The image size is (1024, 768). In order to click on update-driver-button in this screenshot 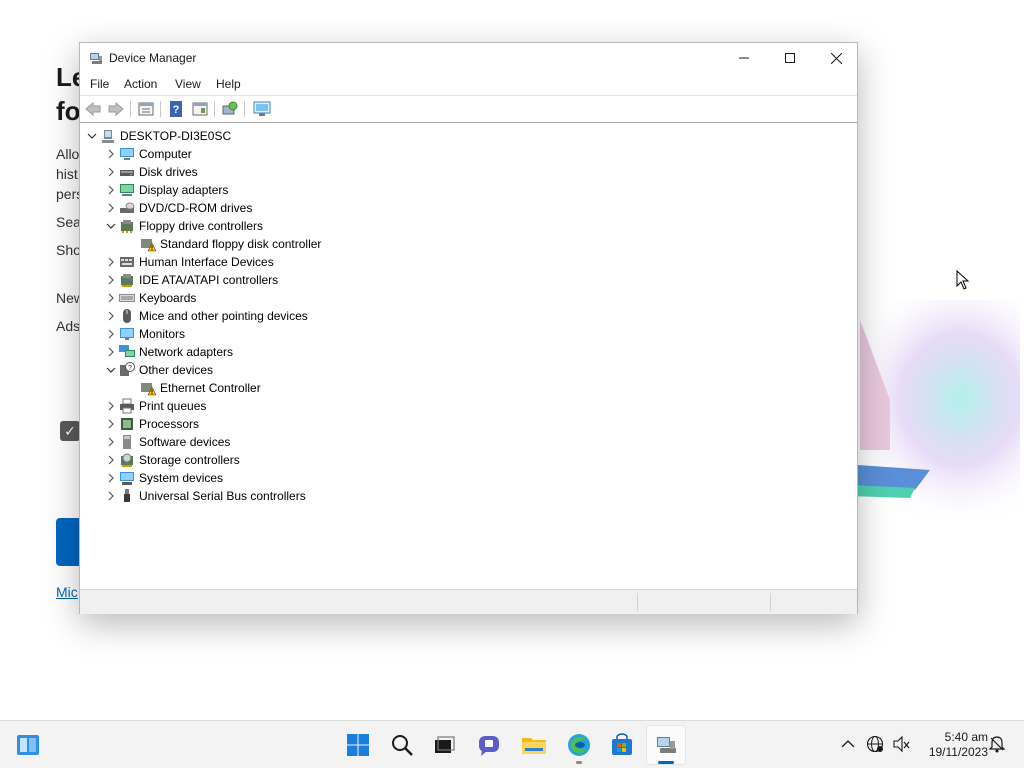, I will do `click(262, 109)`.